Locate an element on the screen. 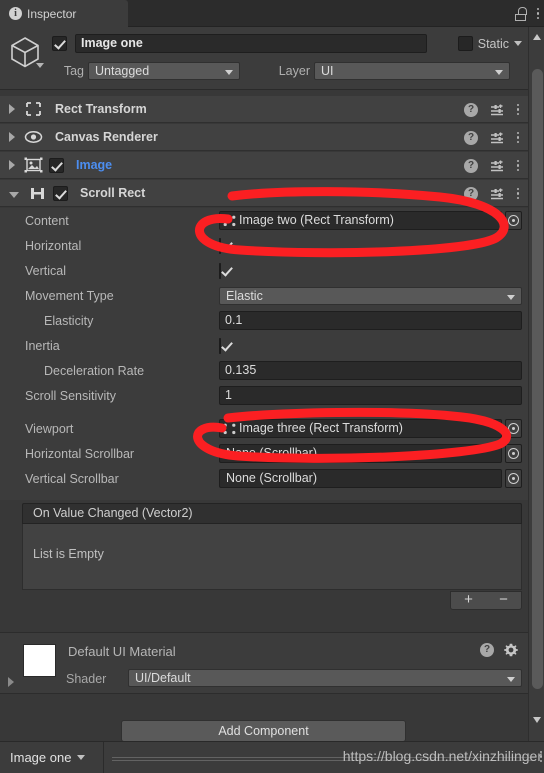  add-event-button: + is located at coordinates (468, 600).